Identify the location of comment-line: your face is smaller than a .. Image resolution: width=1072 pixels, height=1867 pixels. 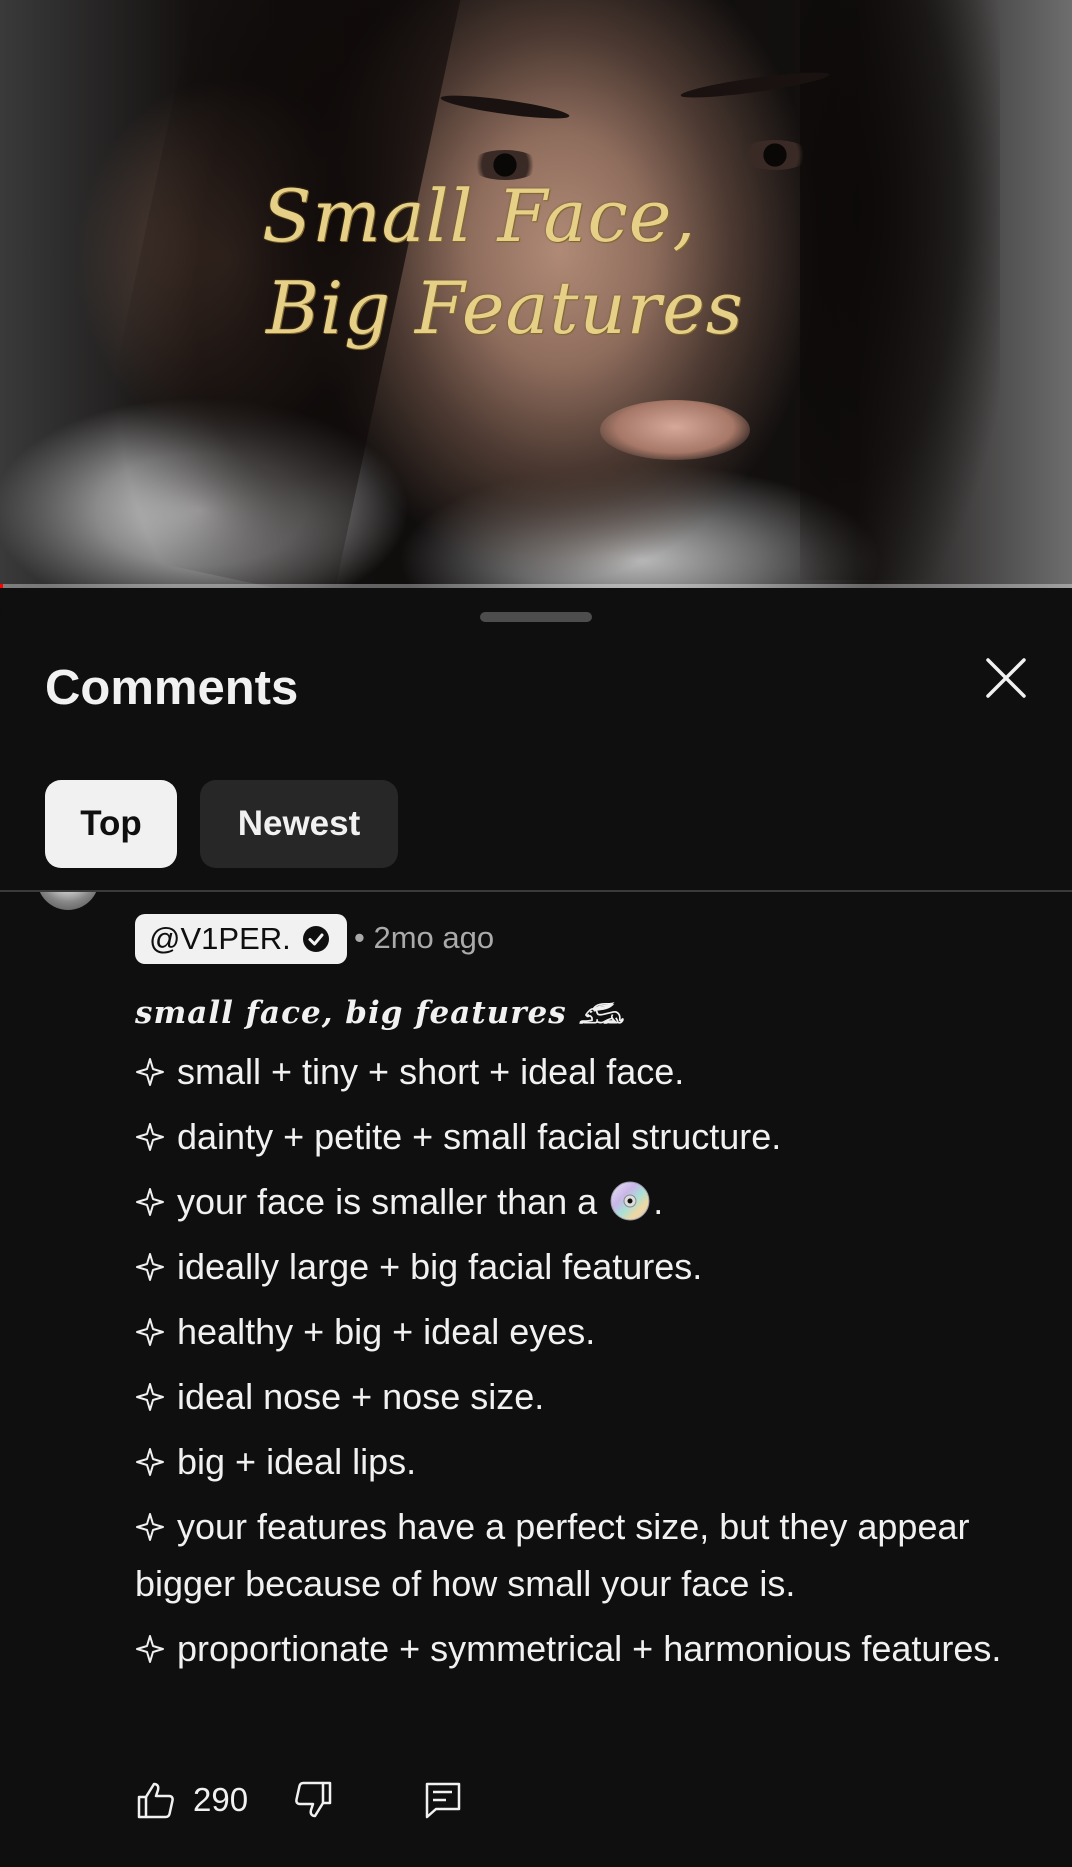
(575, 1201).